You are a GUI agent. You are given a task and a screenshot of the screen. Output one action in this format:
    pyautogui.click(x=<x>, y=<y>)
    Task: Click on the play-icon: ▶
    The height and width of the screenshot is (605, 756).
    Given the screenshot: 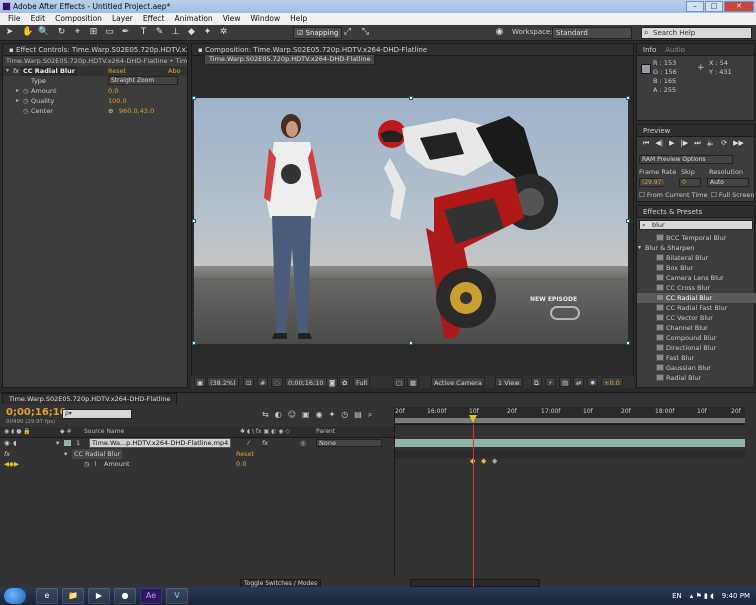 What is the action you would take?
    pyautogui.click(x=671, y=143)
    